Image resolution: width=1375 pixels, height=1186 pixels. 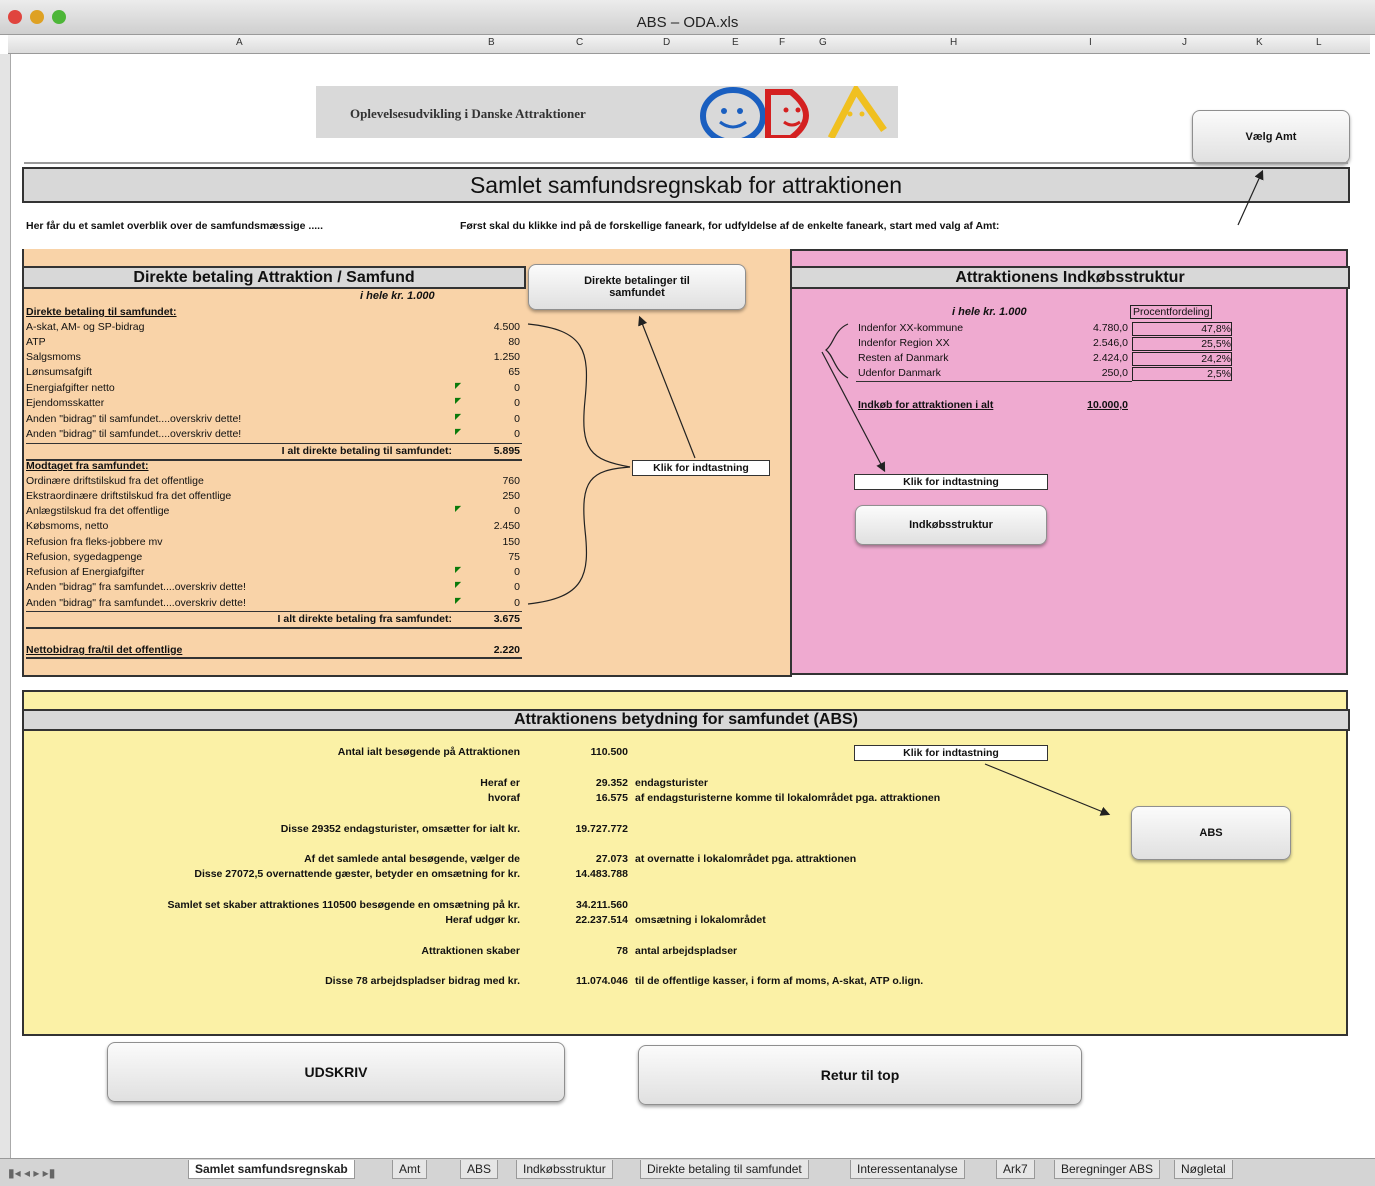 What do you see at coordinates (951, 753) in the screenshot?
I see `klik-indtastning-abs: Klik for indtastning` at bounding box center [951, 753].